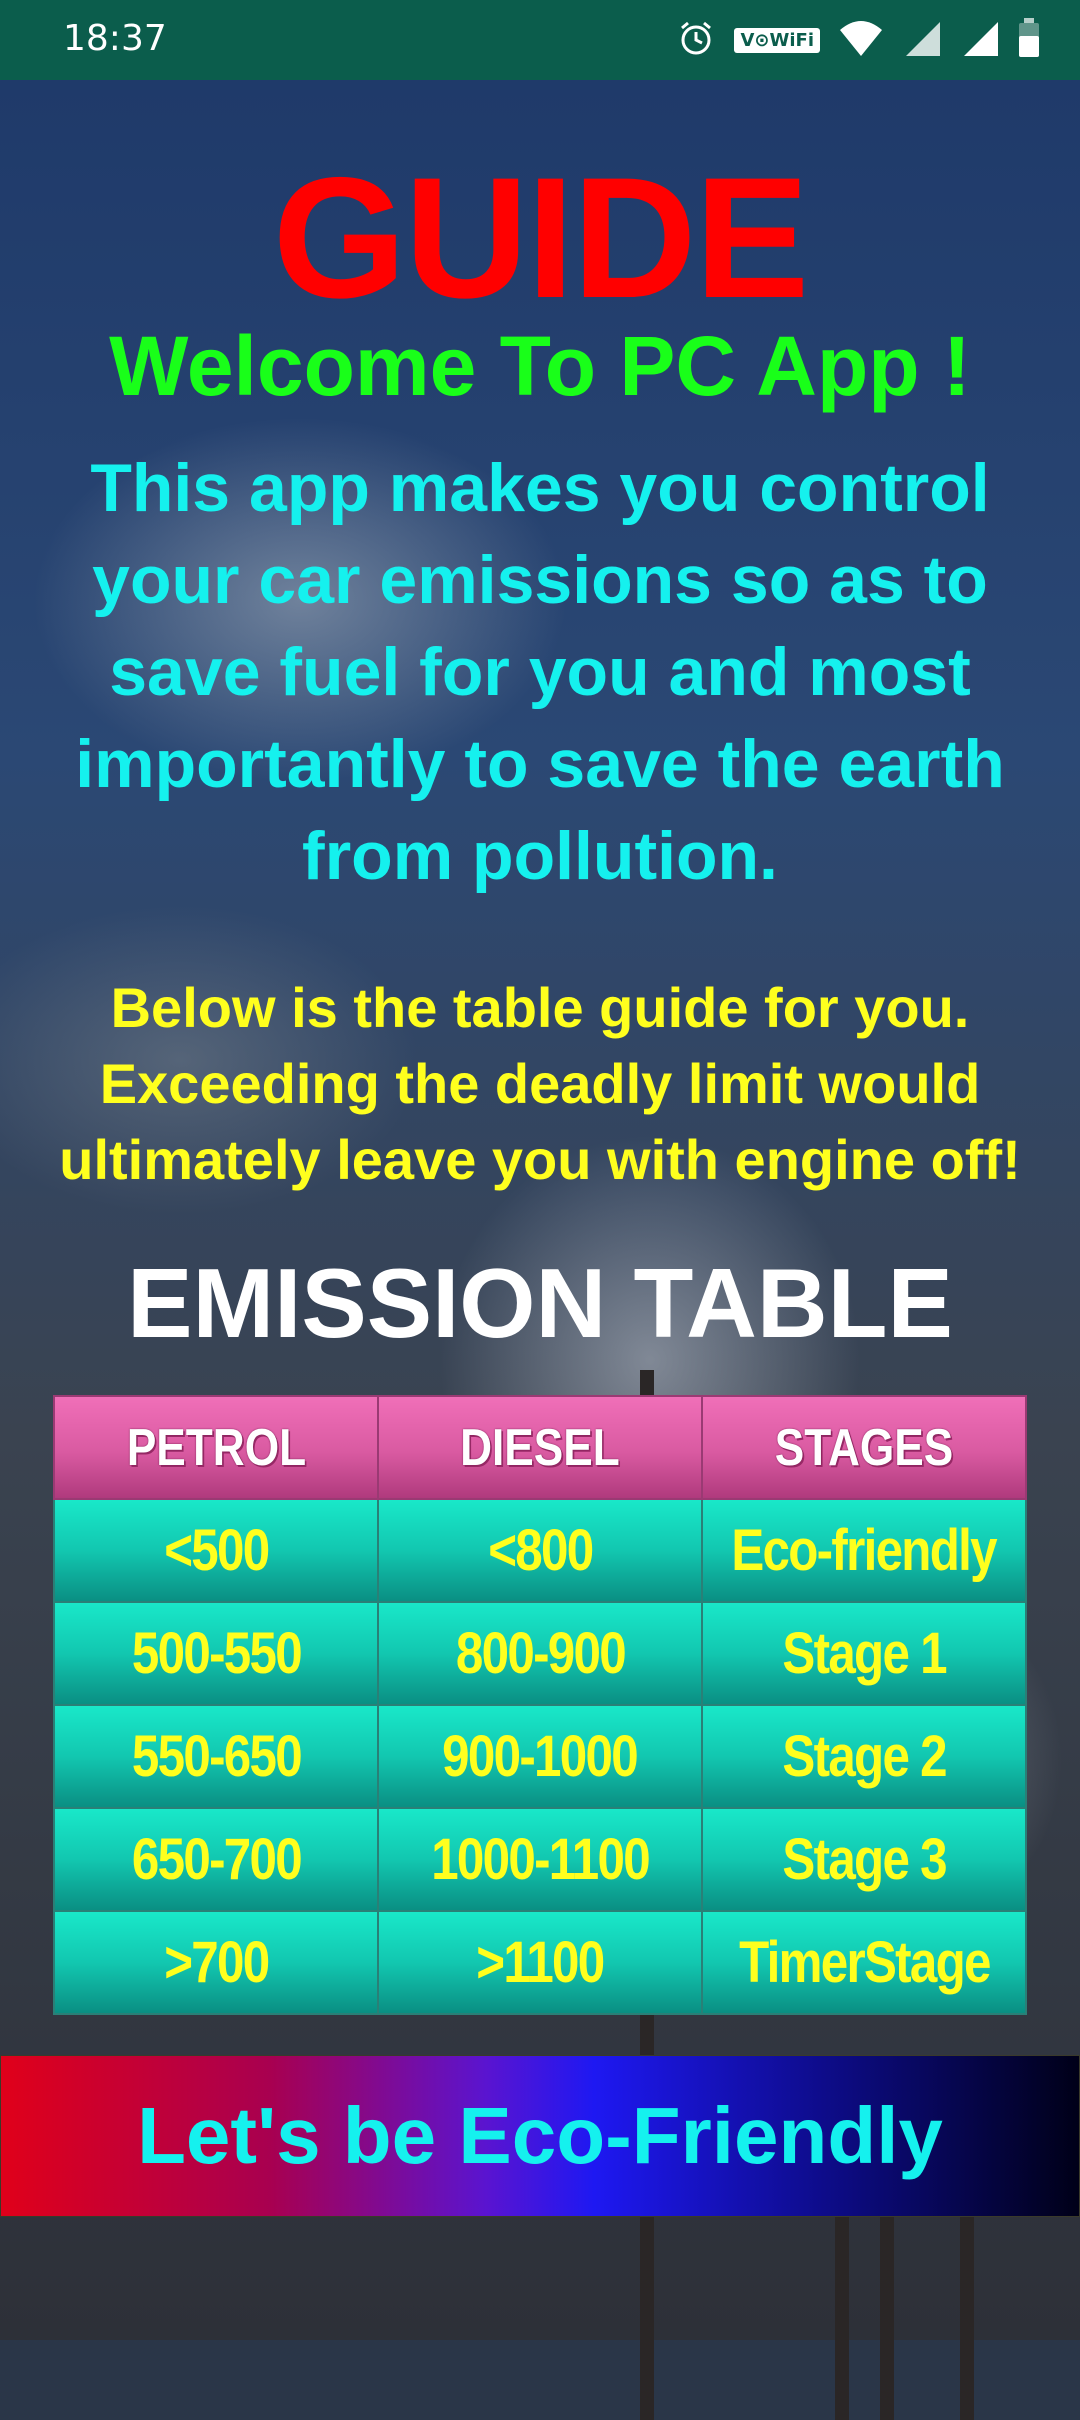 The height and width of the screenshot is (2420, 1080). I want to click on table-row: <500 <800 Eco-friendly, so click(540, 1550).